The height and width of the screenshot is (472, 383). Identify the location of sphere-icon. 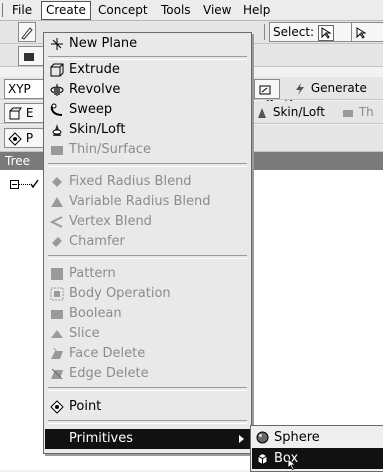
(262, 437).